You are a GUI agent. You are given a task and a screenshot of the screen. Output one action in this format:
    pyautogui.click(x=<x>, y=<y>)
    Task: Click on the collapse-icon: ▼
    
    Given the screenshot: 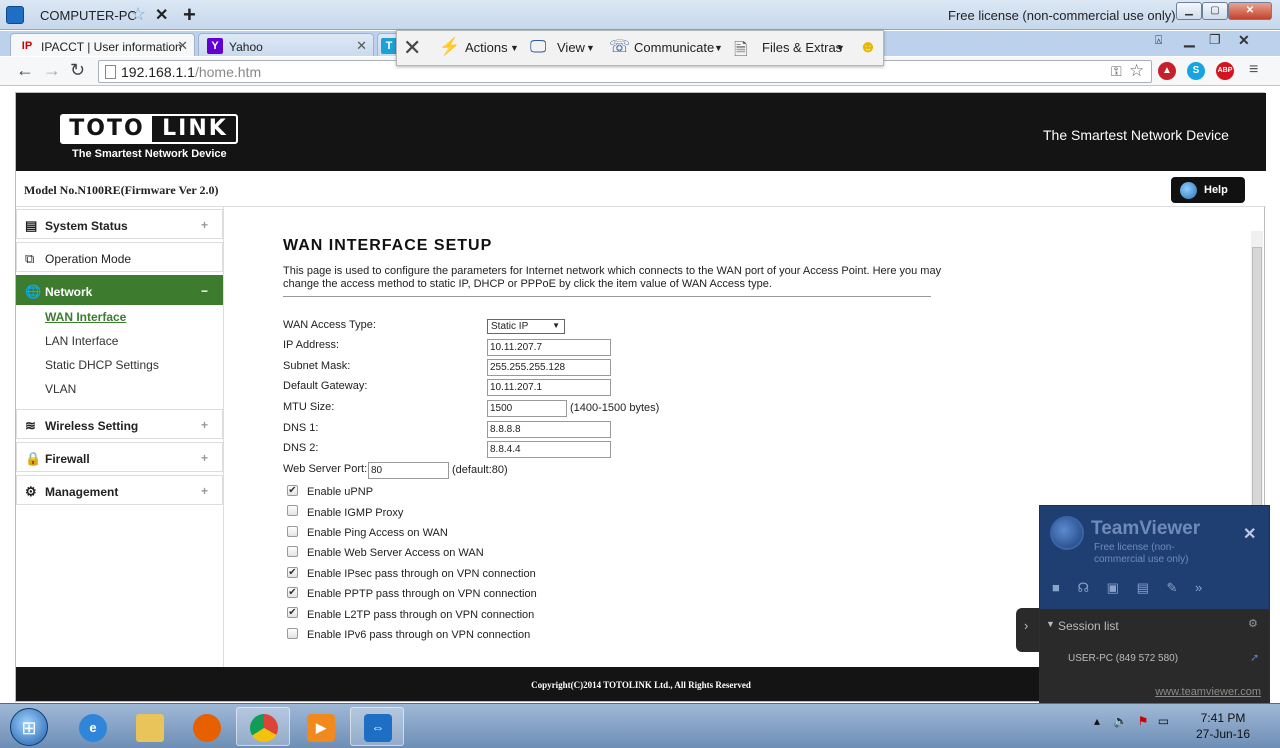 What is the action you would take?
    pyautogui.click(x=1050, y=624)
    